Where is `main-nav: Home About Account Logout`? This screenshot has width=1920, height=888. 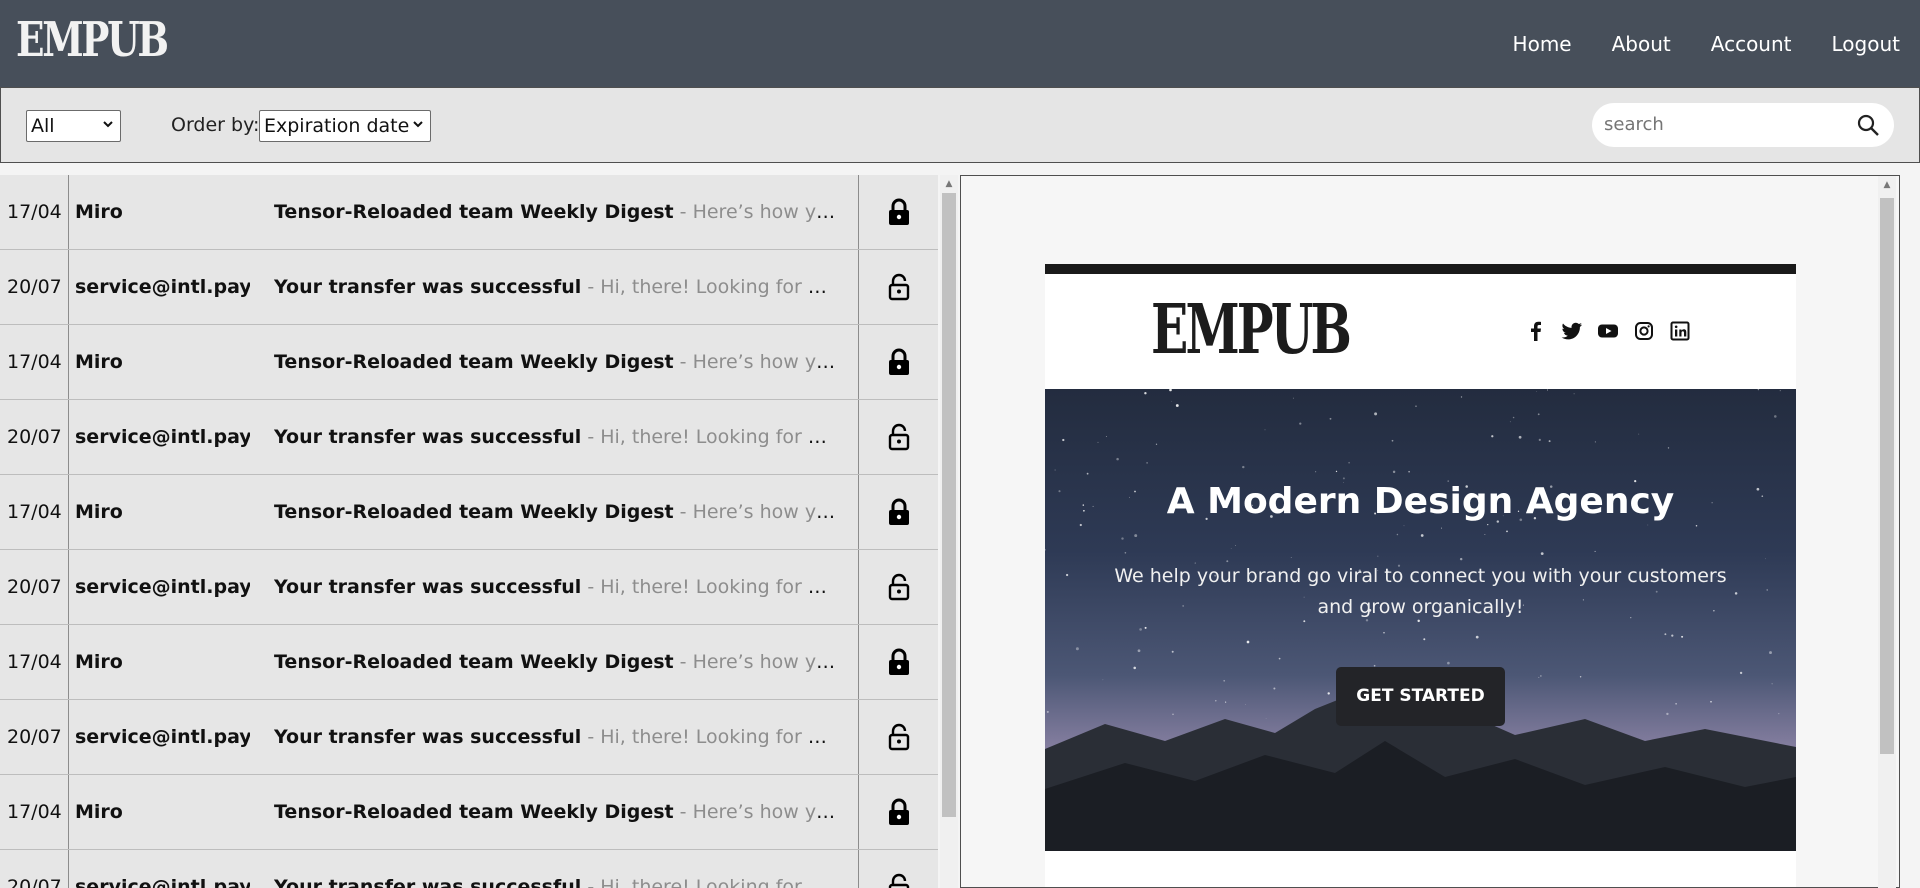
main-nav: Home About Account Logout is located at coordinates (1716, 43).